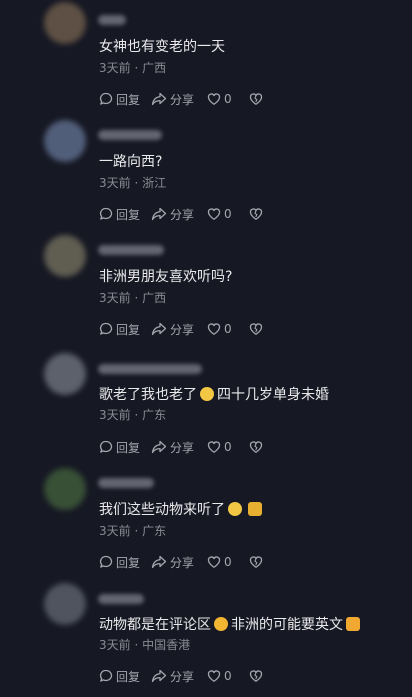 Image resolution: width=412 pixels, height=697 pixels. I want to click on comment-text-part: 非洲的可能要英文, so click(287, 625).